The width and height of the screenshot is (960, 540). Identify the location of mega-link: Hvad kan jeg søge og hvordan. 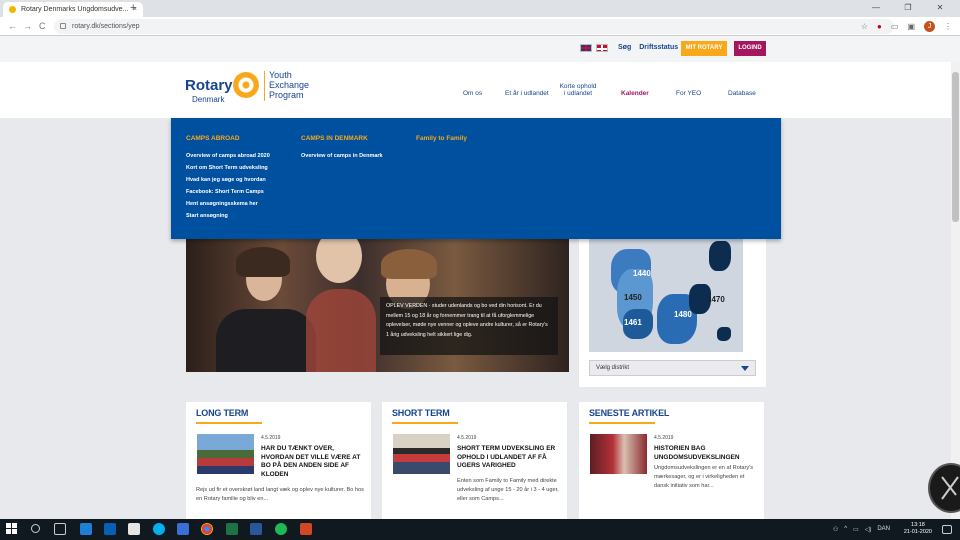
(228, 180).